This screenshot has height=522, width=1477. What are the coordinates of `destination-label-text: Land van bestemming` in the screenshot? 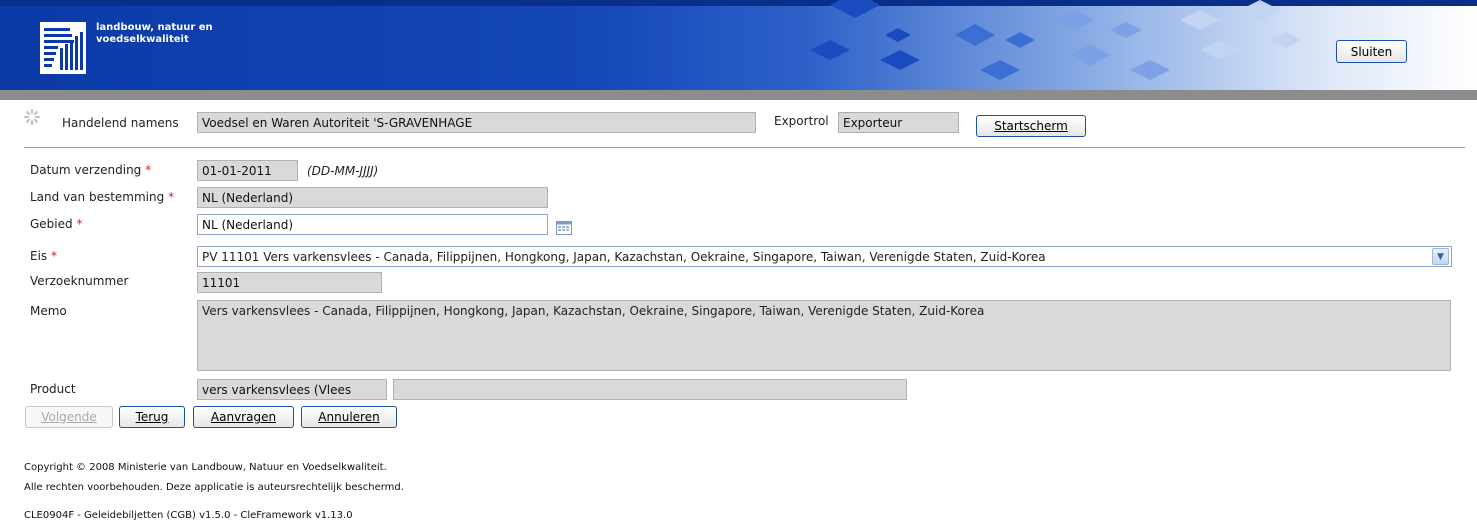 It's located at (97, 197).